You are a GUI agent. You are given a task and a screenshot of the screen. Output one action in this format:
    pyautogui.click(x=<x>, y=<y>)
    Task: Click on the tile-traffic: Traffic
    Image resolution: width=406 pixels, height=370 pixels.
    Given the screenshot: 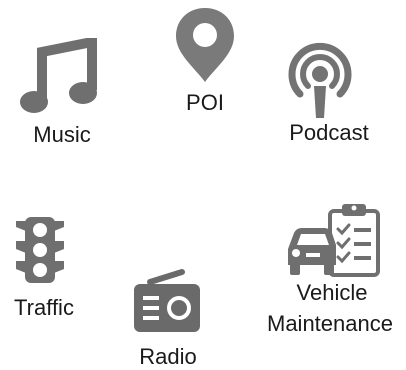 What is the action you would take?
    pyautogui.click(x=50, y=265)
    